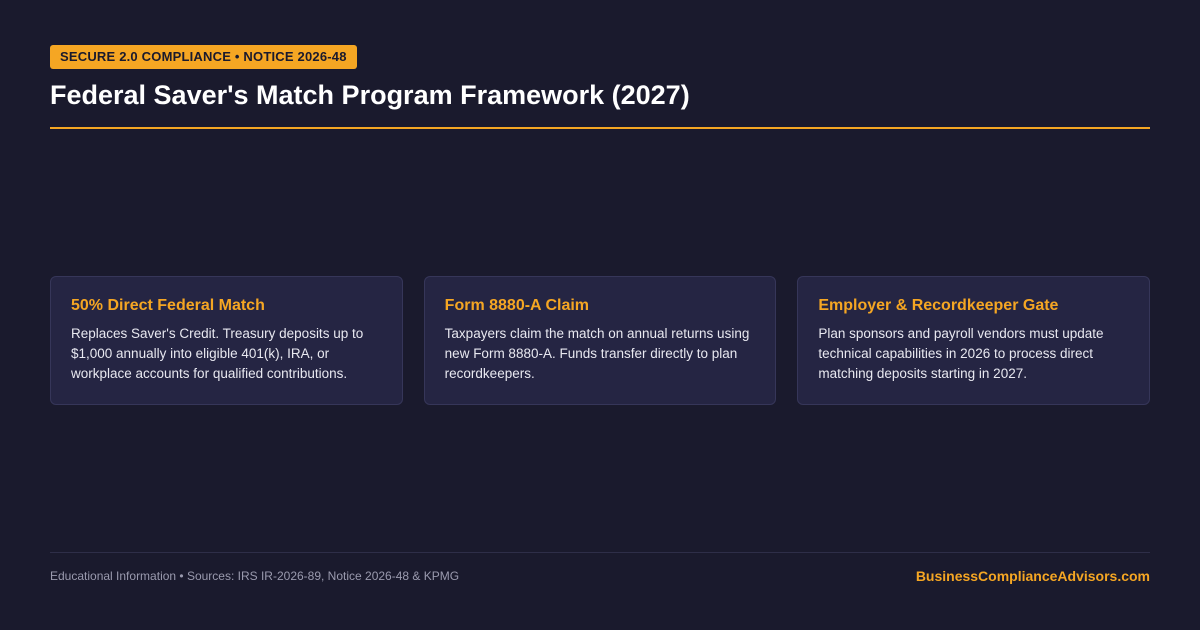  I want to click on compliance-badge: SECURE 2.0 COMPLIANCE • NOTICE 2026-48, so click(203, 57).